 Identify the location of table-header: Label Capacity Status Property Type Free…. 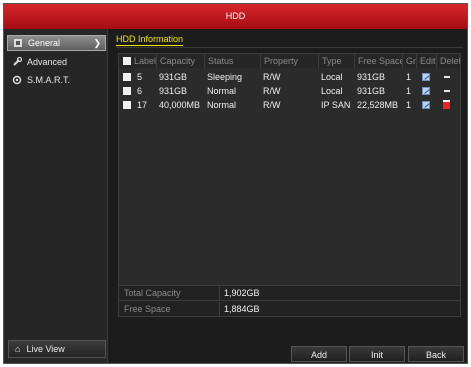
(289, 61).